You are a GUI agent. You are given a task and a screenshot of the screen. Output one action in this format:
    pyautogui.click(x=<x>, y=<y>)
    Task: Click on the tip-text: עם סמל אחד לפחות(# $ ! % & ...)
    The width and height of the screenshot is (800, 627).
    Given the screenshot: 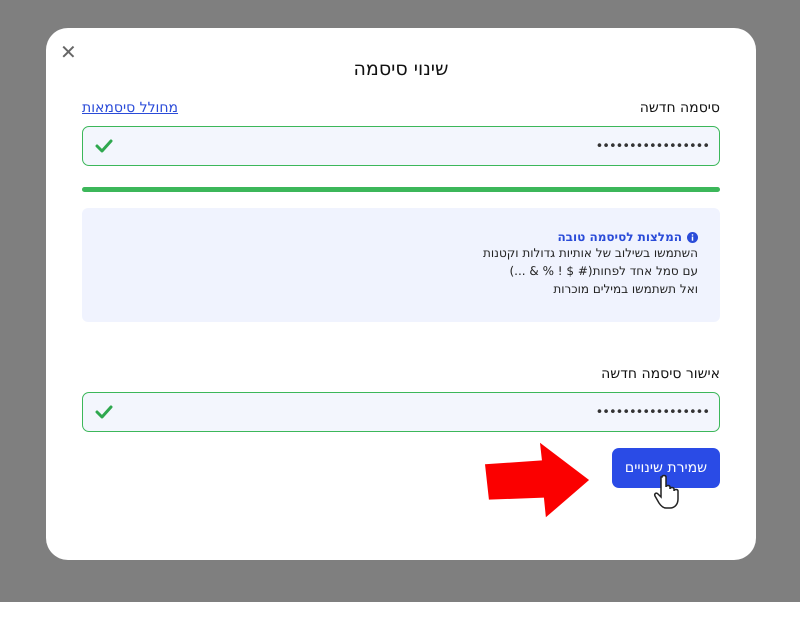 What is the action you would take?
    pyautogui.click(x=603, y=271)
    